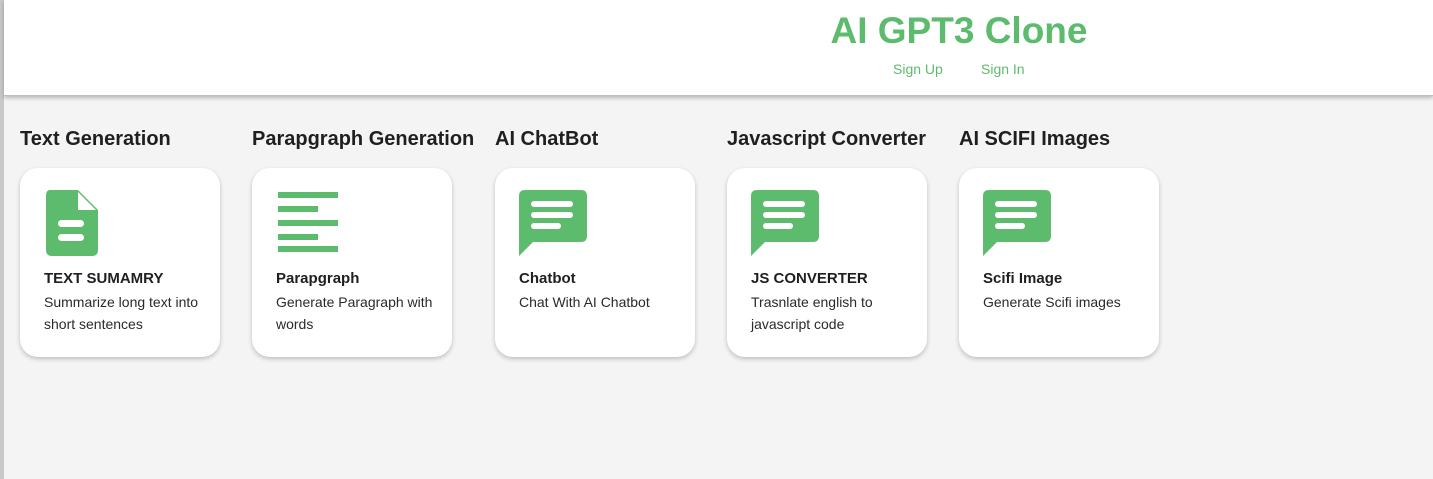 The width and height of the screenshot is (1433, 479). Describe the element at coordinates (363, 139) in the screenshot. I see `section-heading: Parapgraph Generation` at that location.